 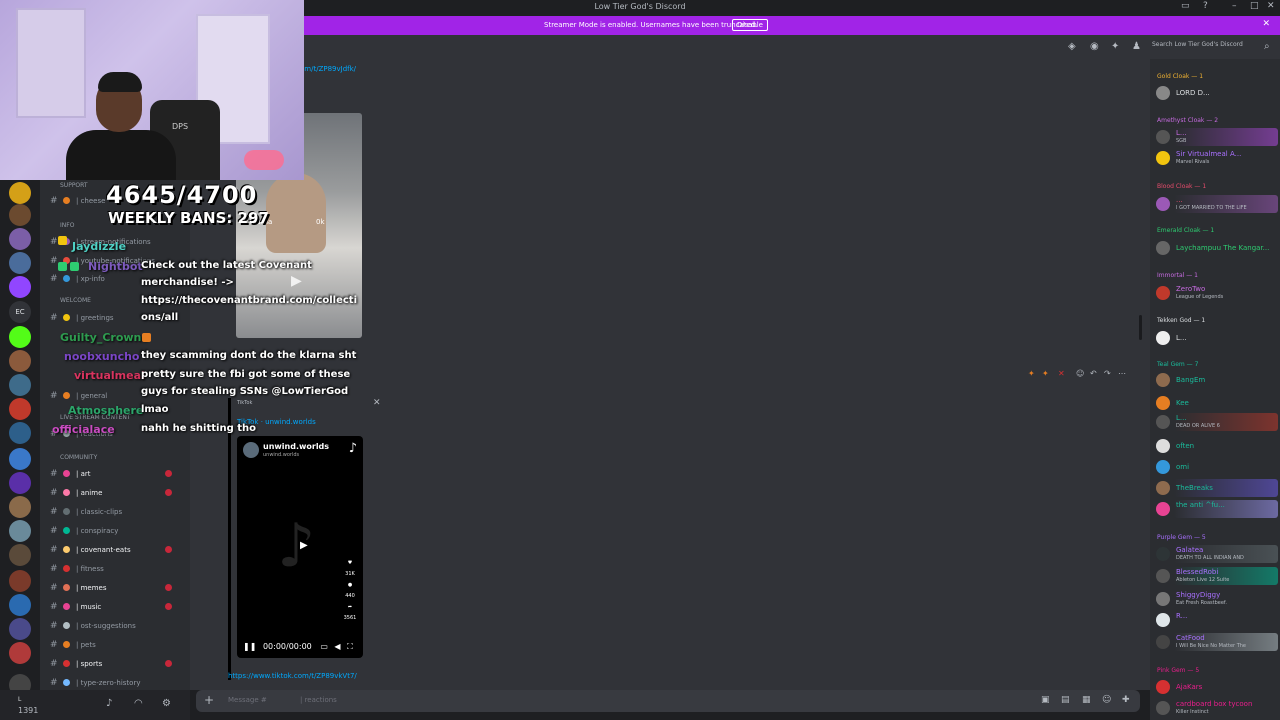 What do you see at coordinates (74, 185) in the screenshot?
I see `category-support: SUPPORT` at bounding box center [74, 185].